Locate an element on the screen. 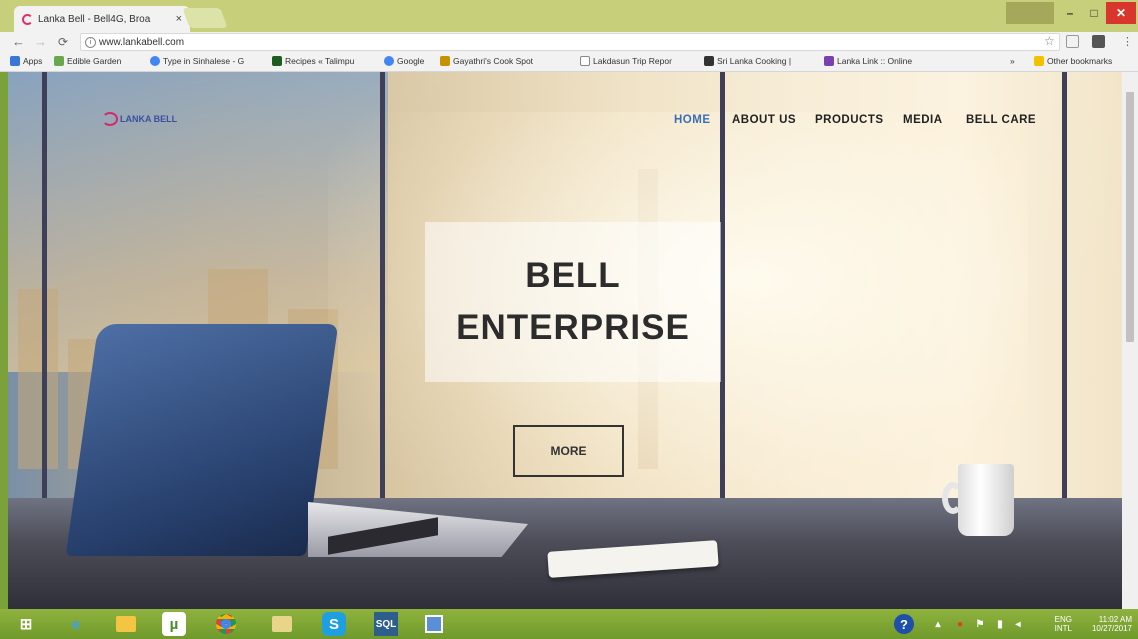  logo-swirl-icon is located at coordinates (110, 119).